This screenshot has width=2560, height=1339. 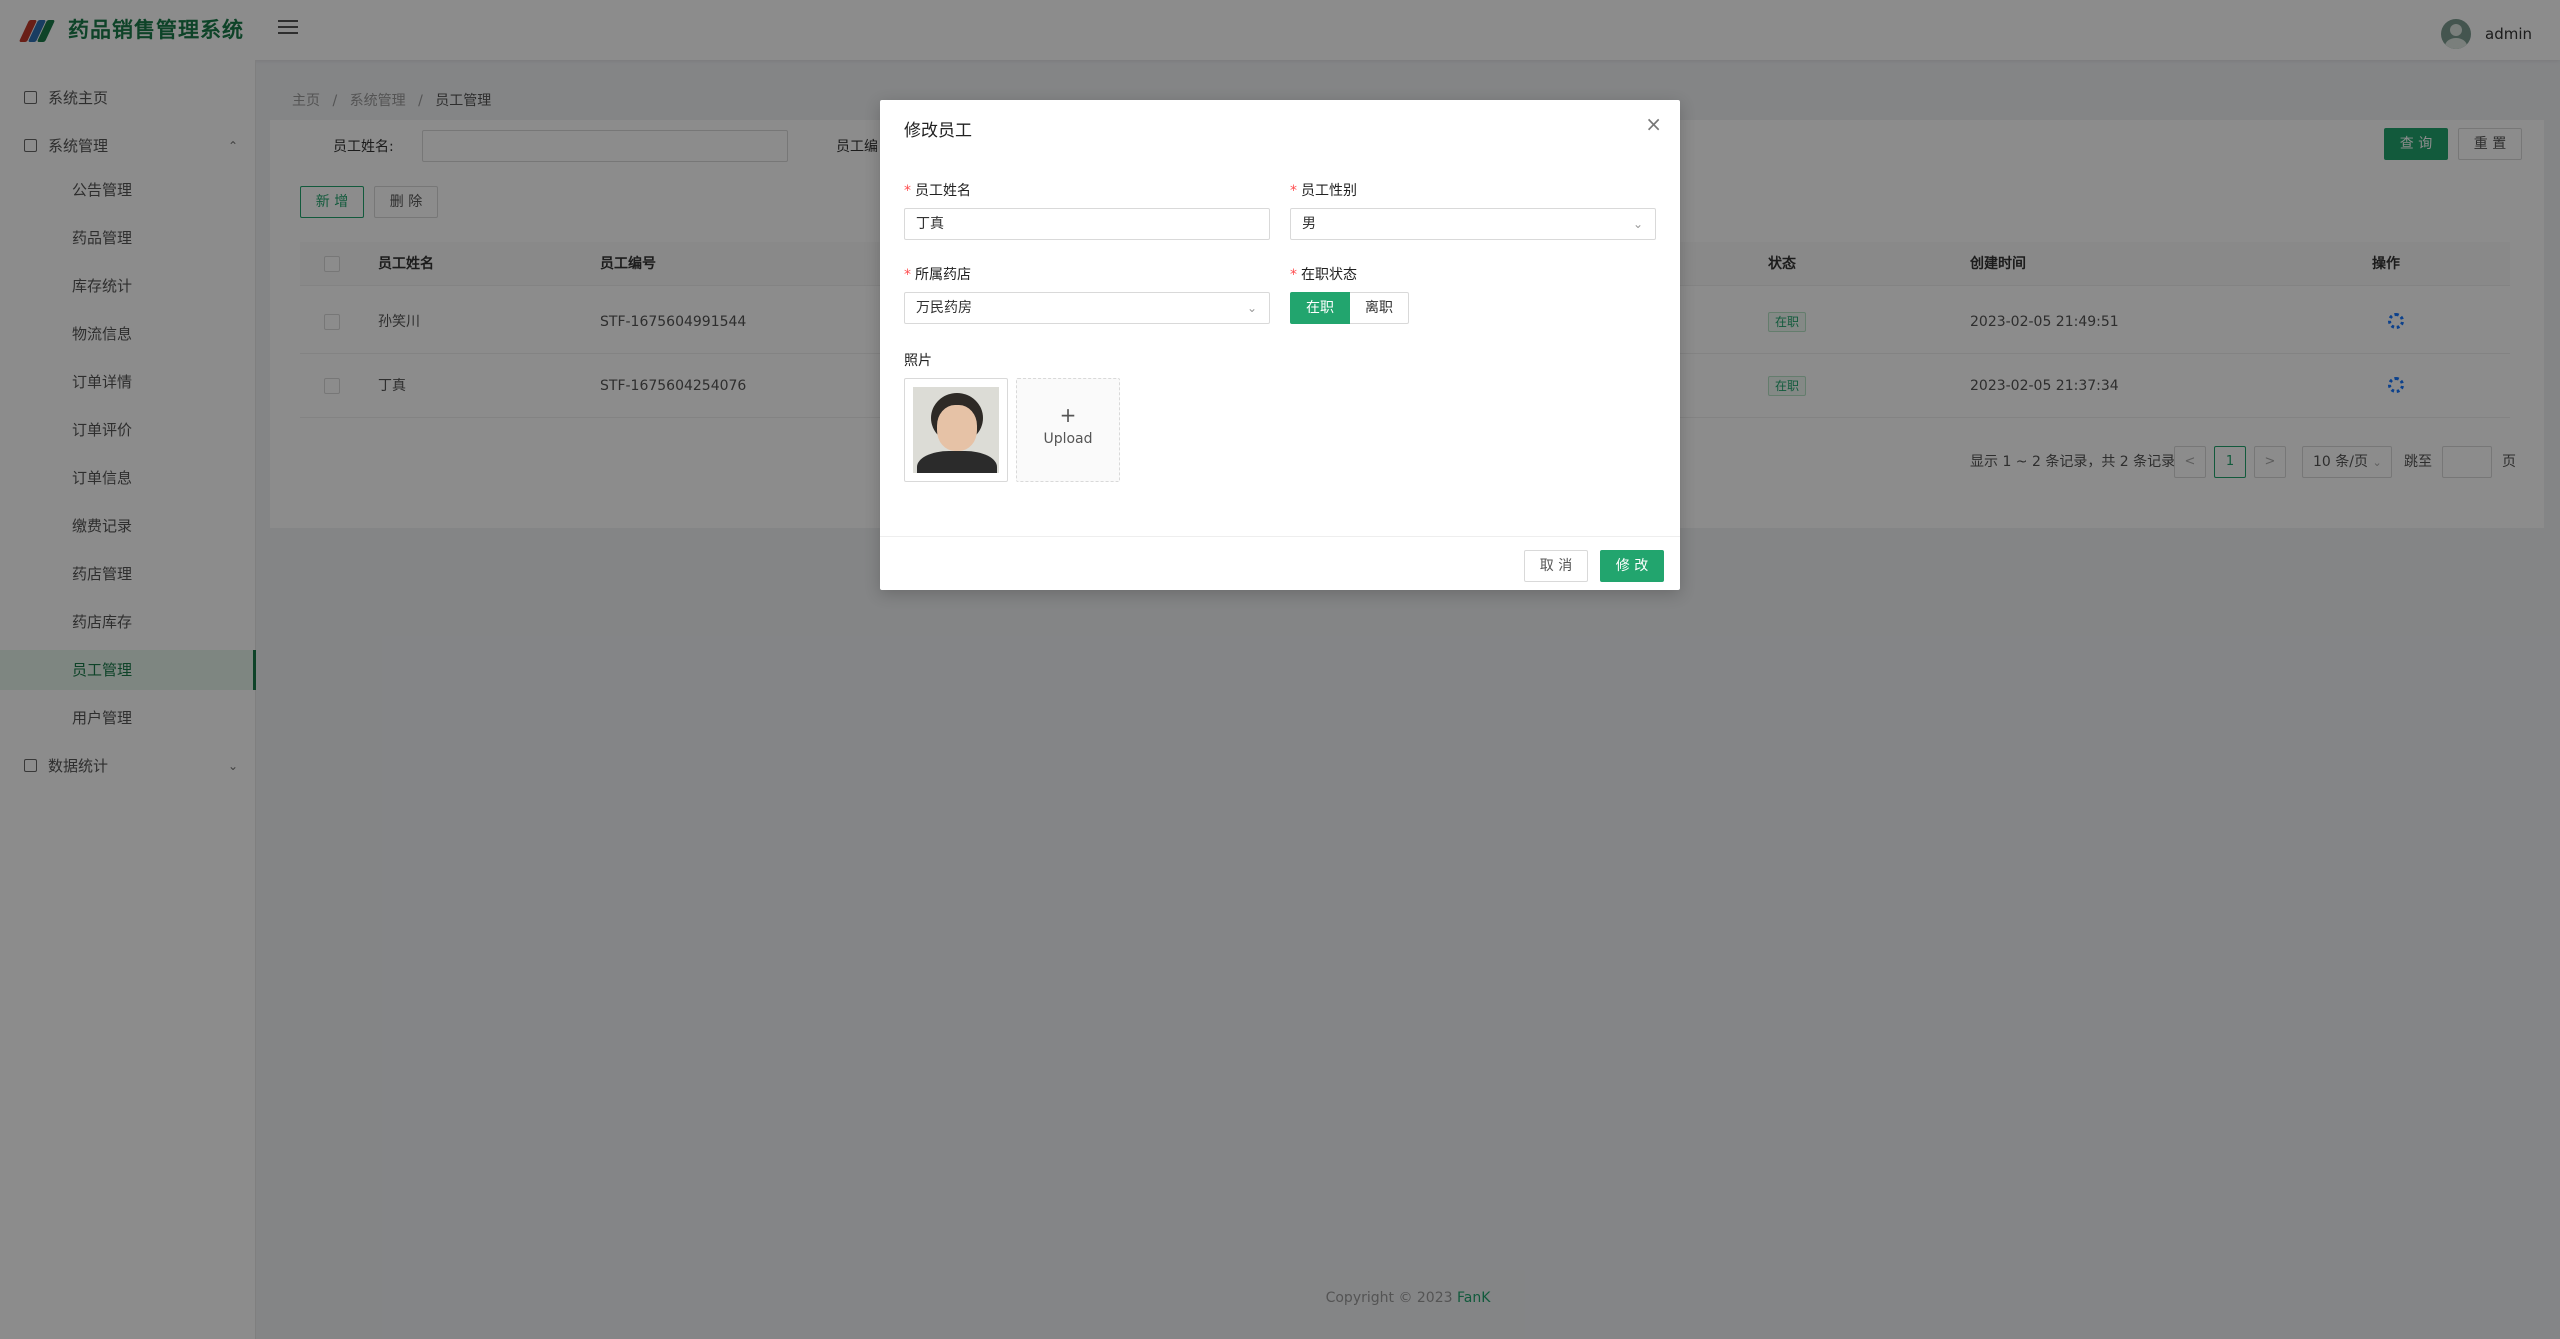 I want to click on gender-select: 男 ⌄, so click(x=1473, y=224).